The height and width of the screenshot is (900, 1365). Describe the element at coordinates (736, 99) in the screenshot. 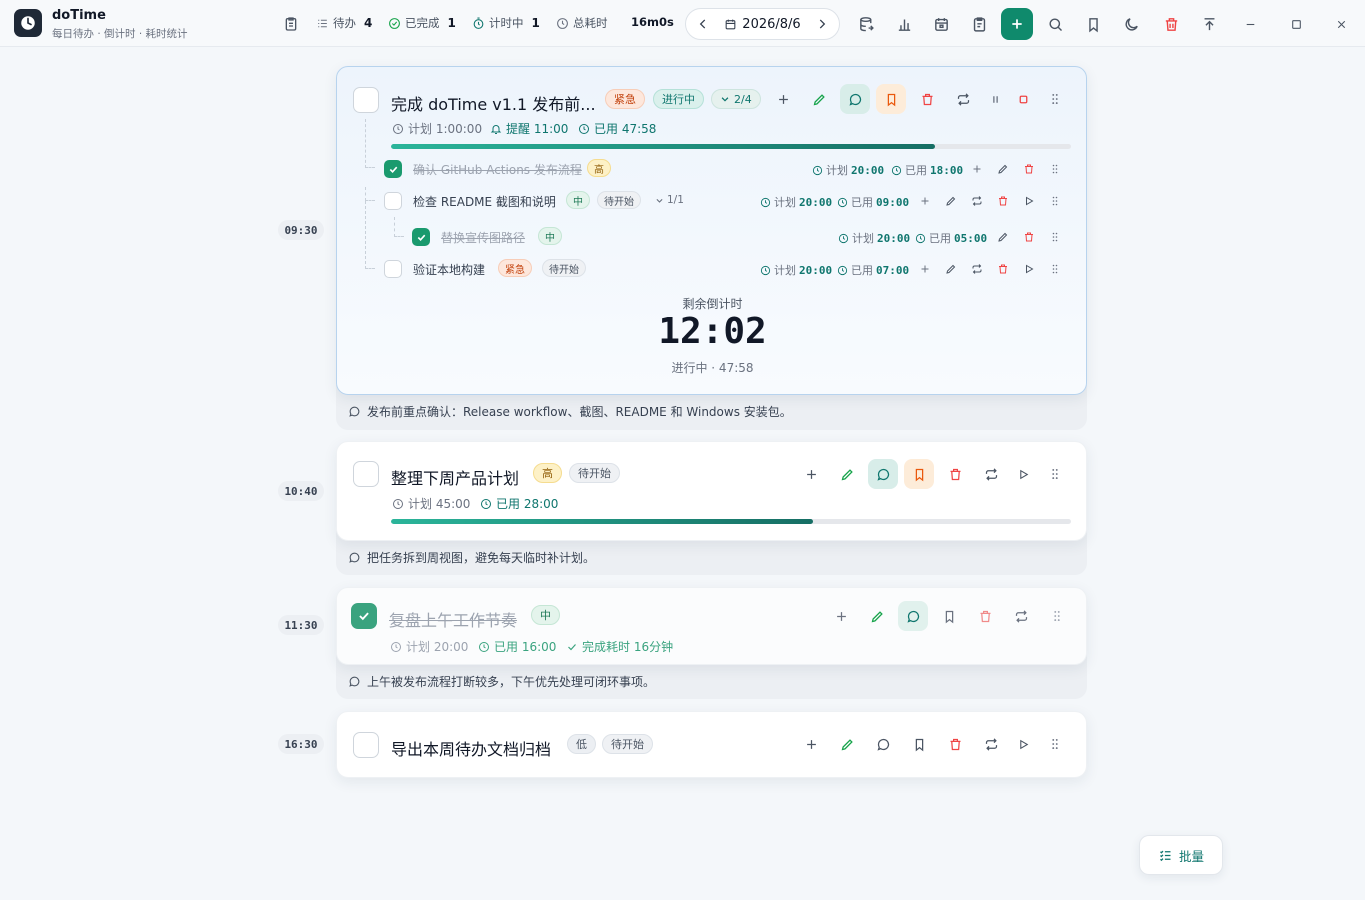

I see `subtask-count-badge: 2/4` at that location.